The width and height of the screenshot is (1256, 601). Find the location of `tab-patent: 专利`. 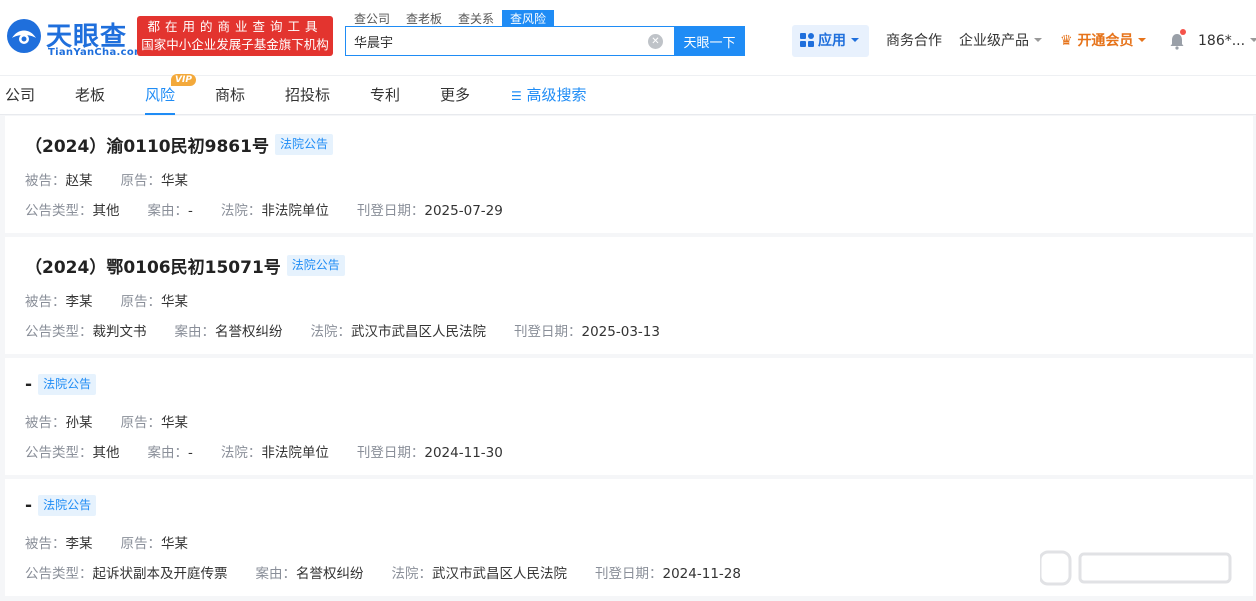

tab-patent: 专利 is located at coordinates (385, 95).